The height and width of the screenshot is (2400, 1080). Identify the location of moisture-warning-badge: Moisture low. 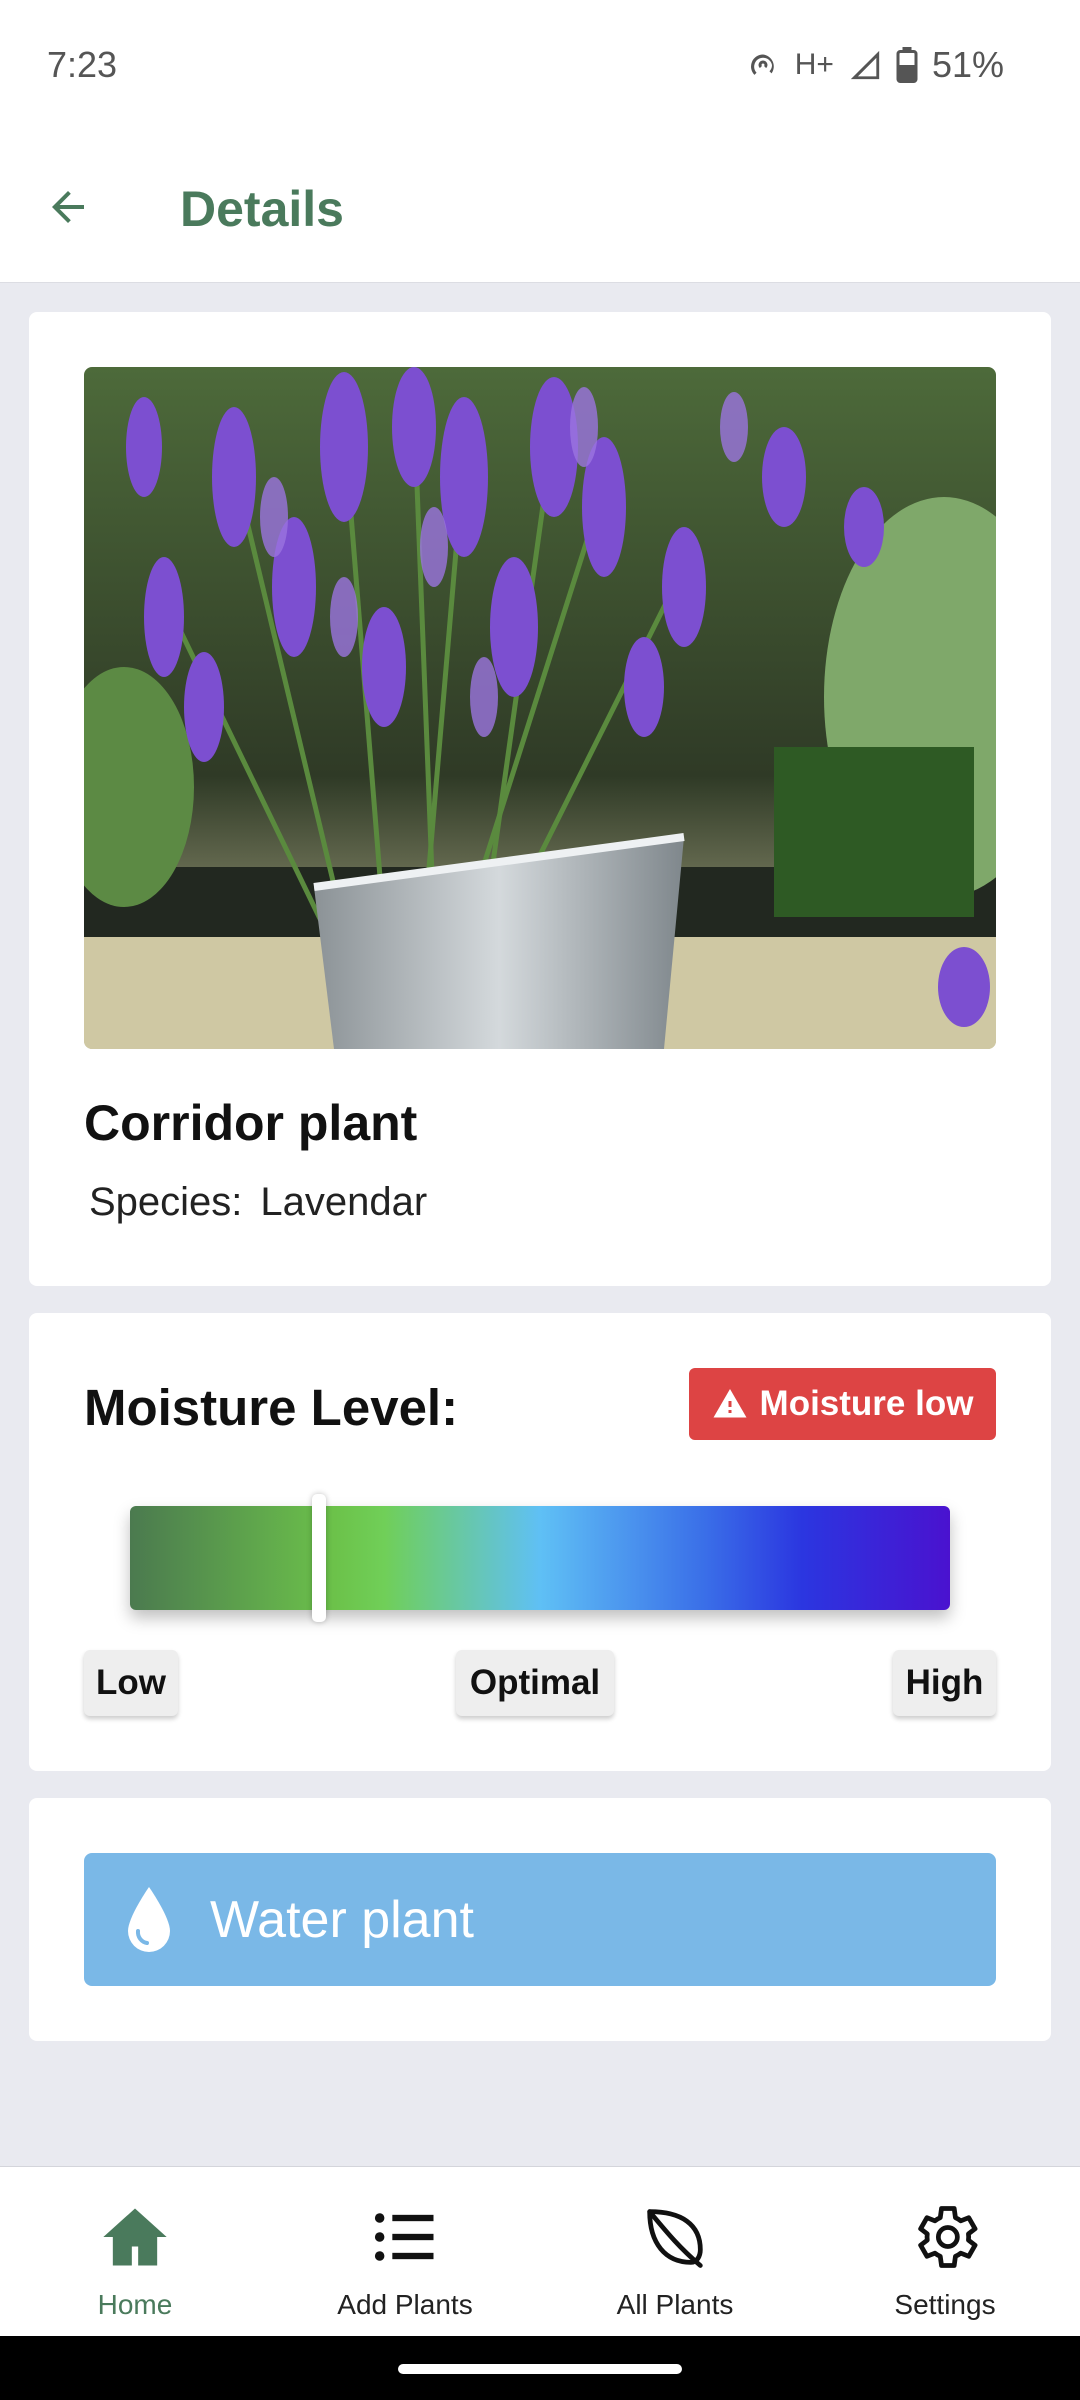
(842, 1404).